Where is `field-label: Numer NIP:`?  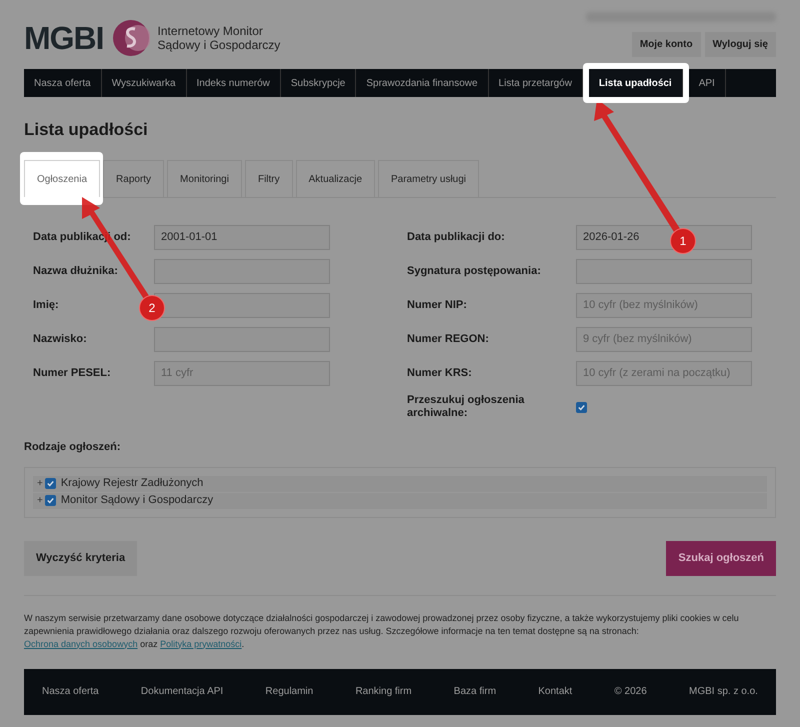
field-label: Numer NIP: is located at coordinates (437, 305).